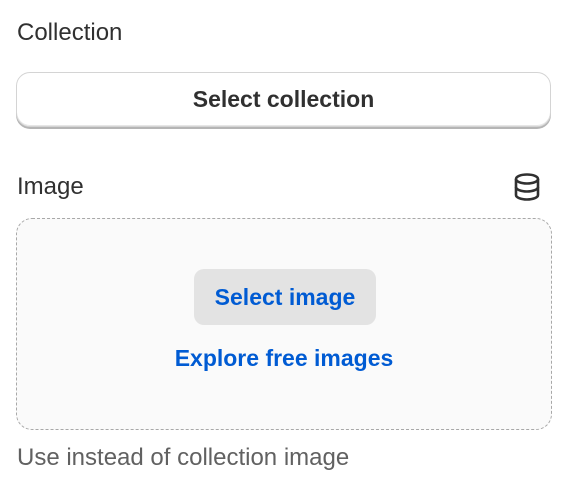 This screenshot has width=570, height=496. Describe the element at coordinates (183, 457) in the screenshot. I see `image-help-text: Use instead of collection image` at that location.